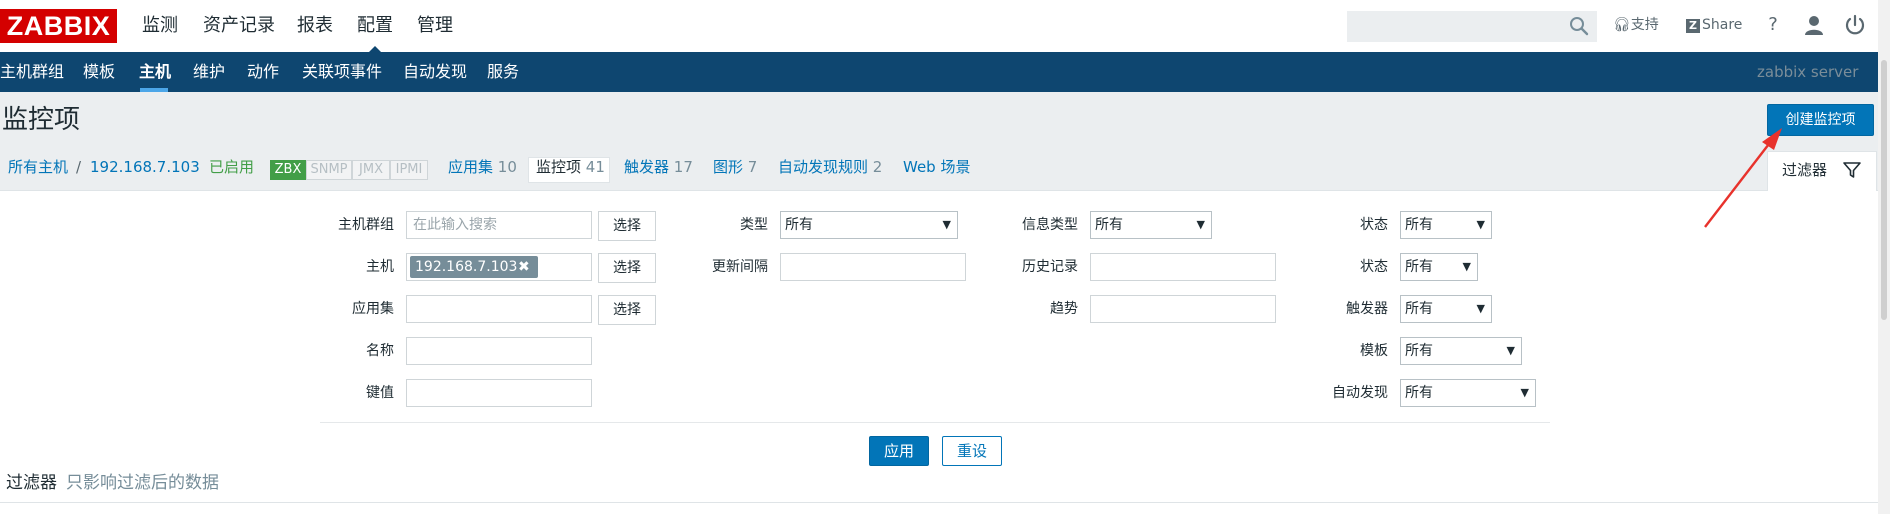 Image resolution: width=1890 pixels, height=514 pixels. I want to click on tab-items-label: 监控项, so click(559, 167).